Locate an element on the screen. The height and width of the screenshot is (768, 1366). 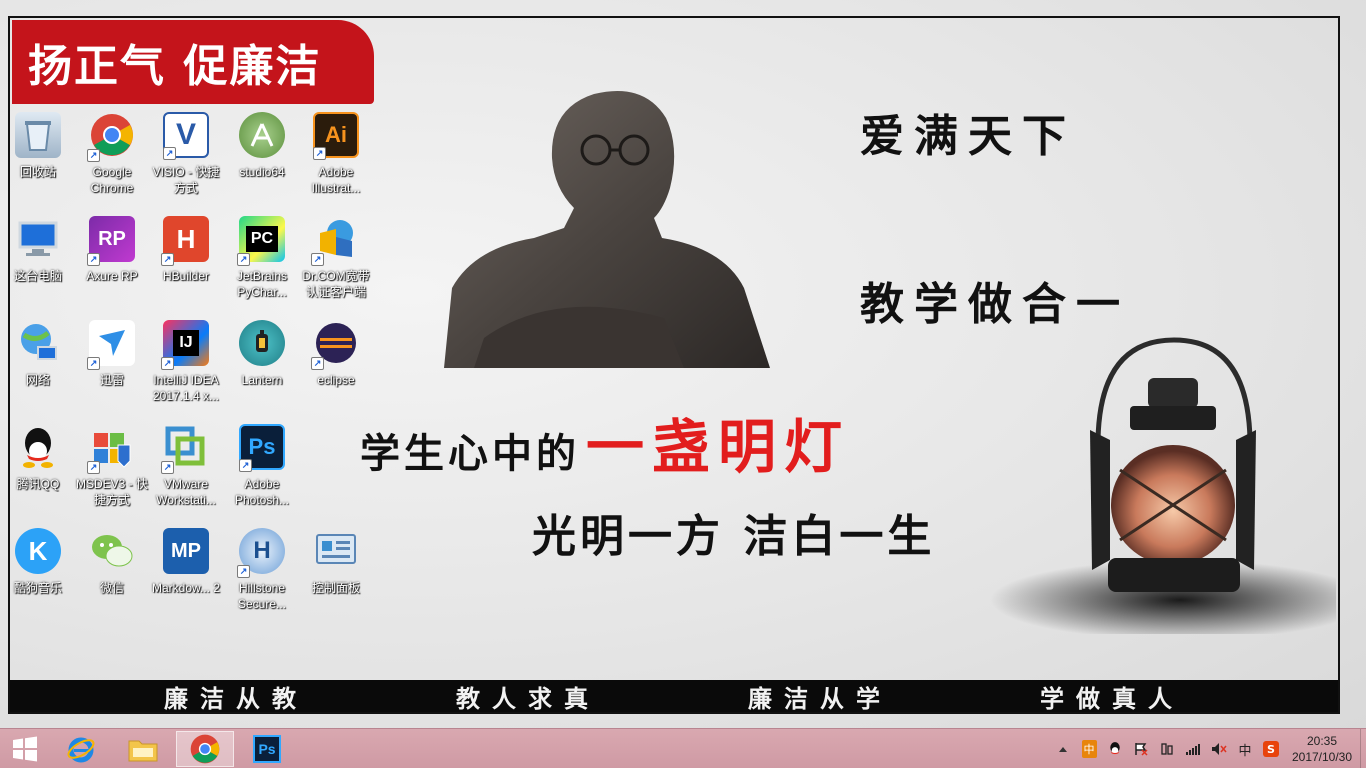
tray-volume is located at coordinates (1219, 748).